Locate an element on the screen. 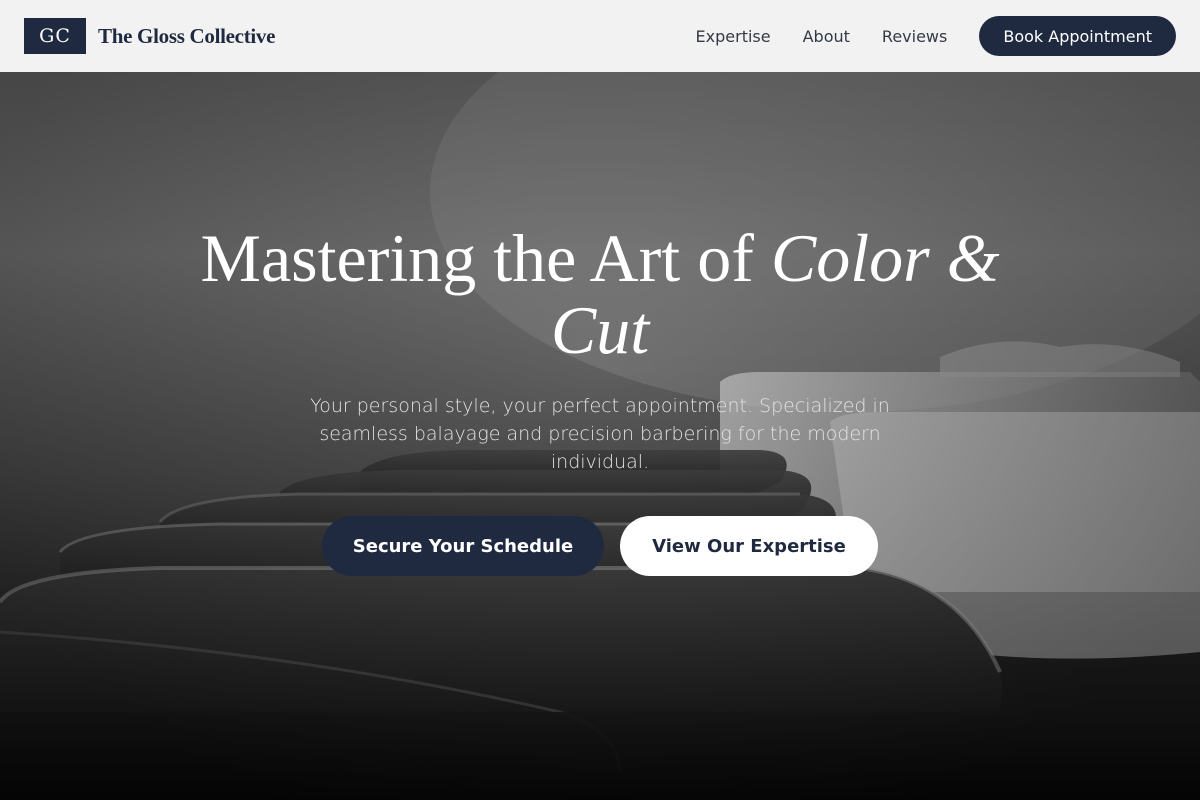 The image size is (1200, 800). headline-plain: Mastering the Art of is located at coordinates (485, 258).